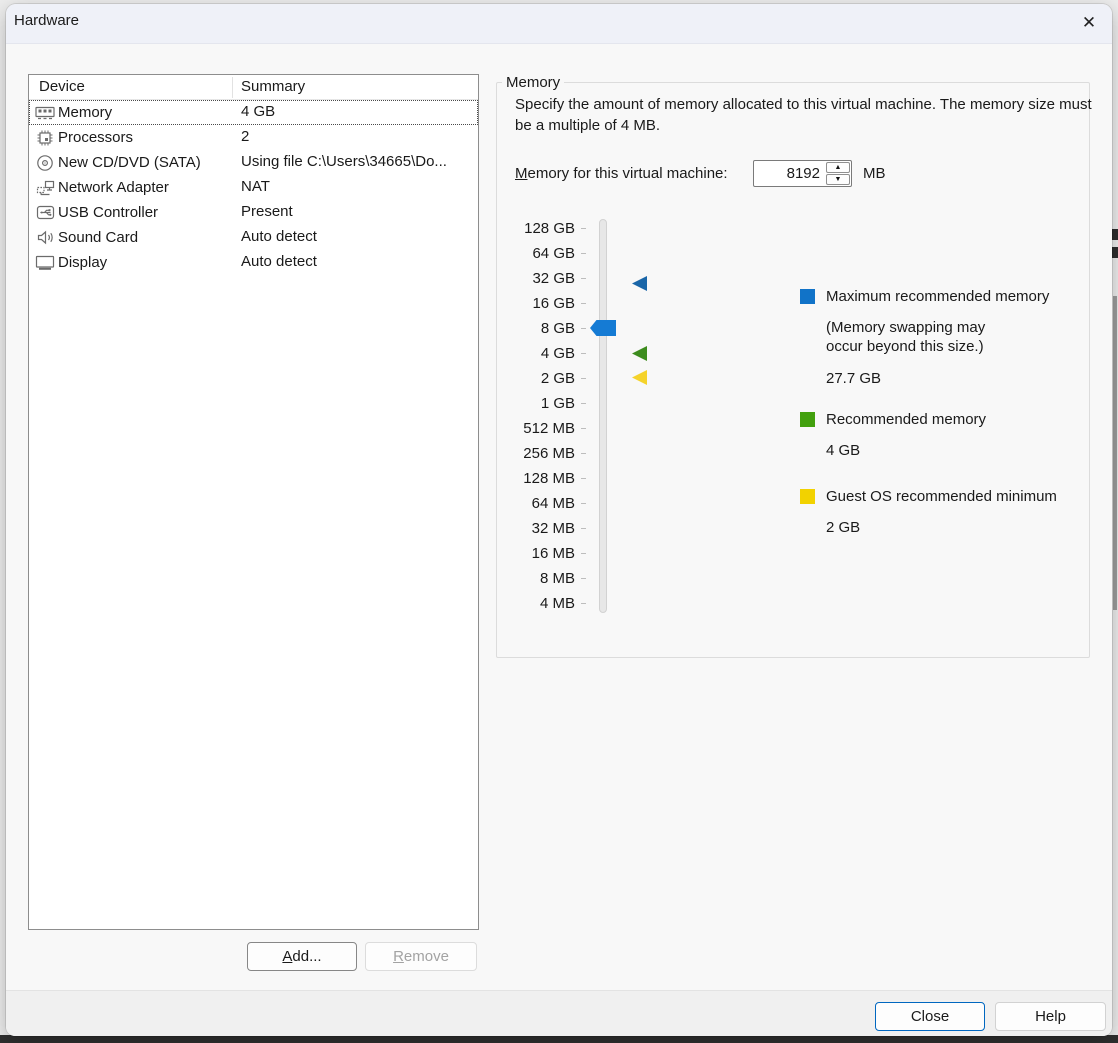 This screenshot has width=1118, height=1043. What do you see at coordinates (789, 173) in the screenshot?
I see `memory-size-value: 8192` at bounding box center [789, 173].